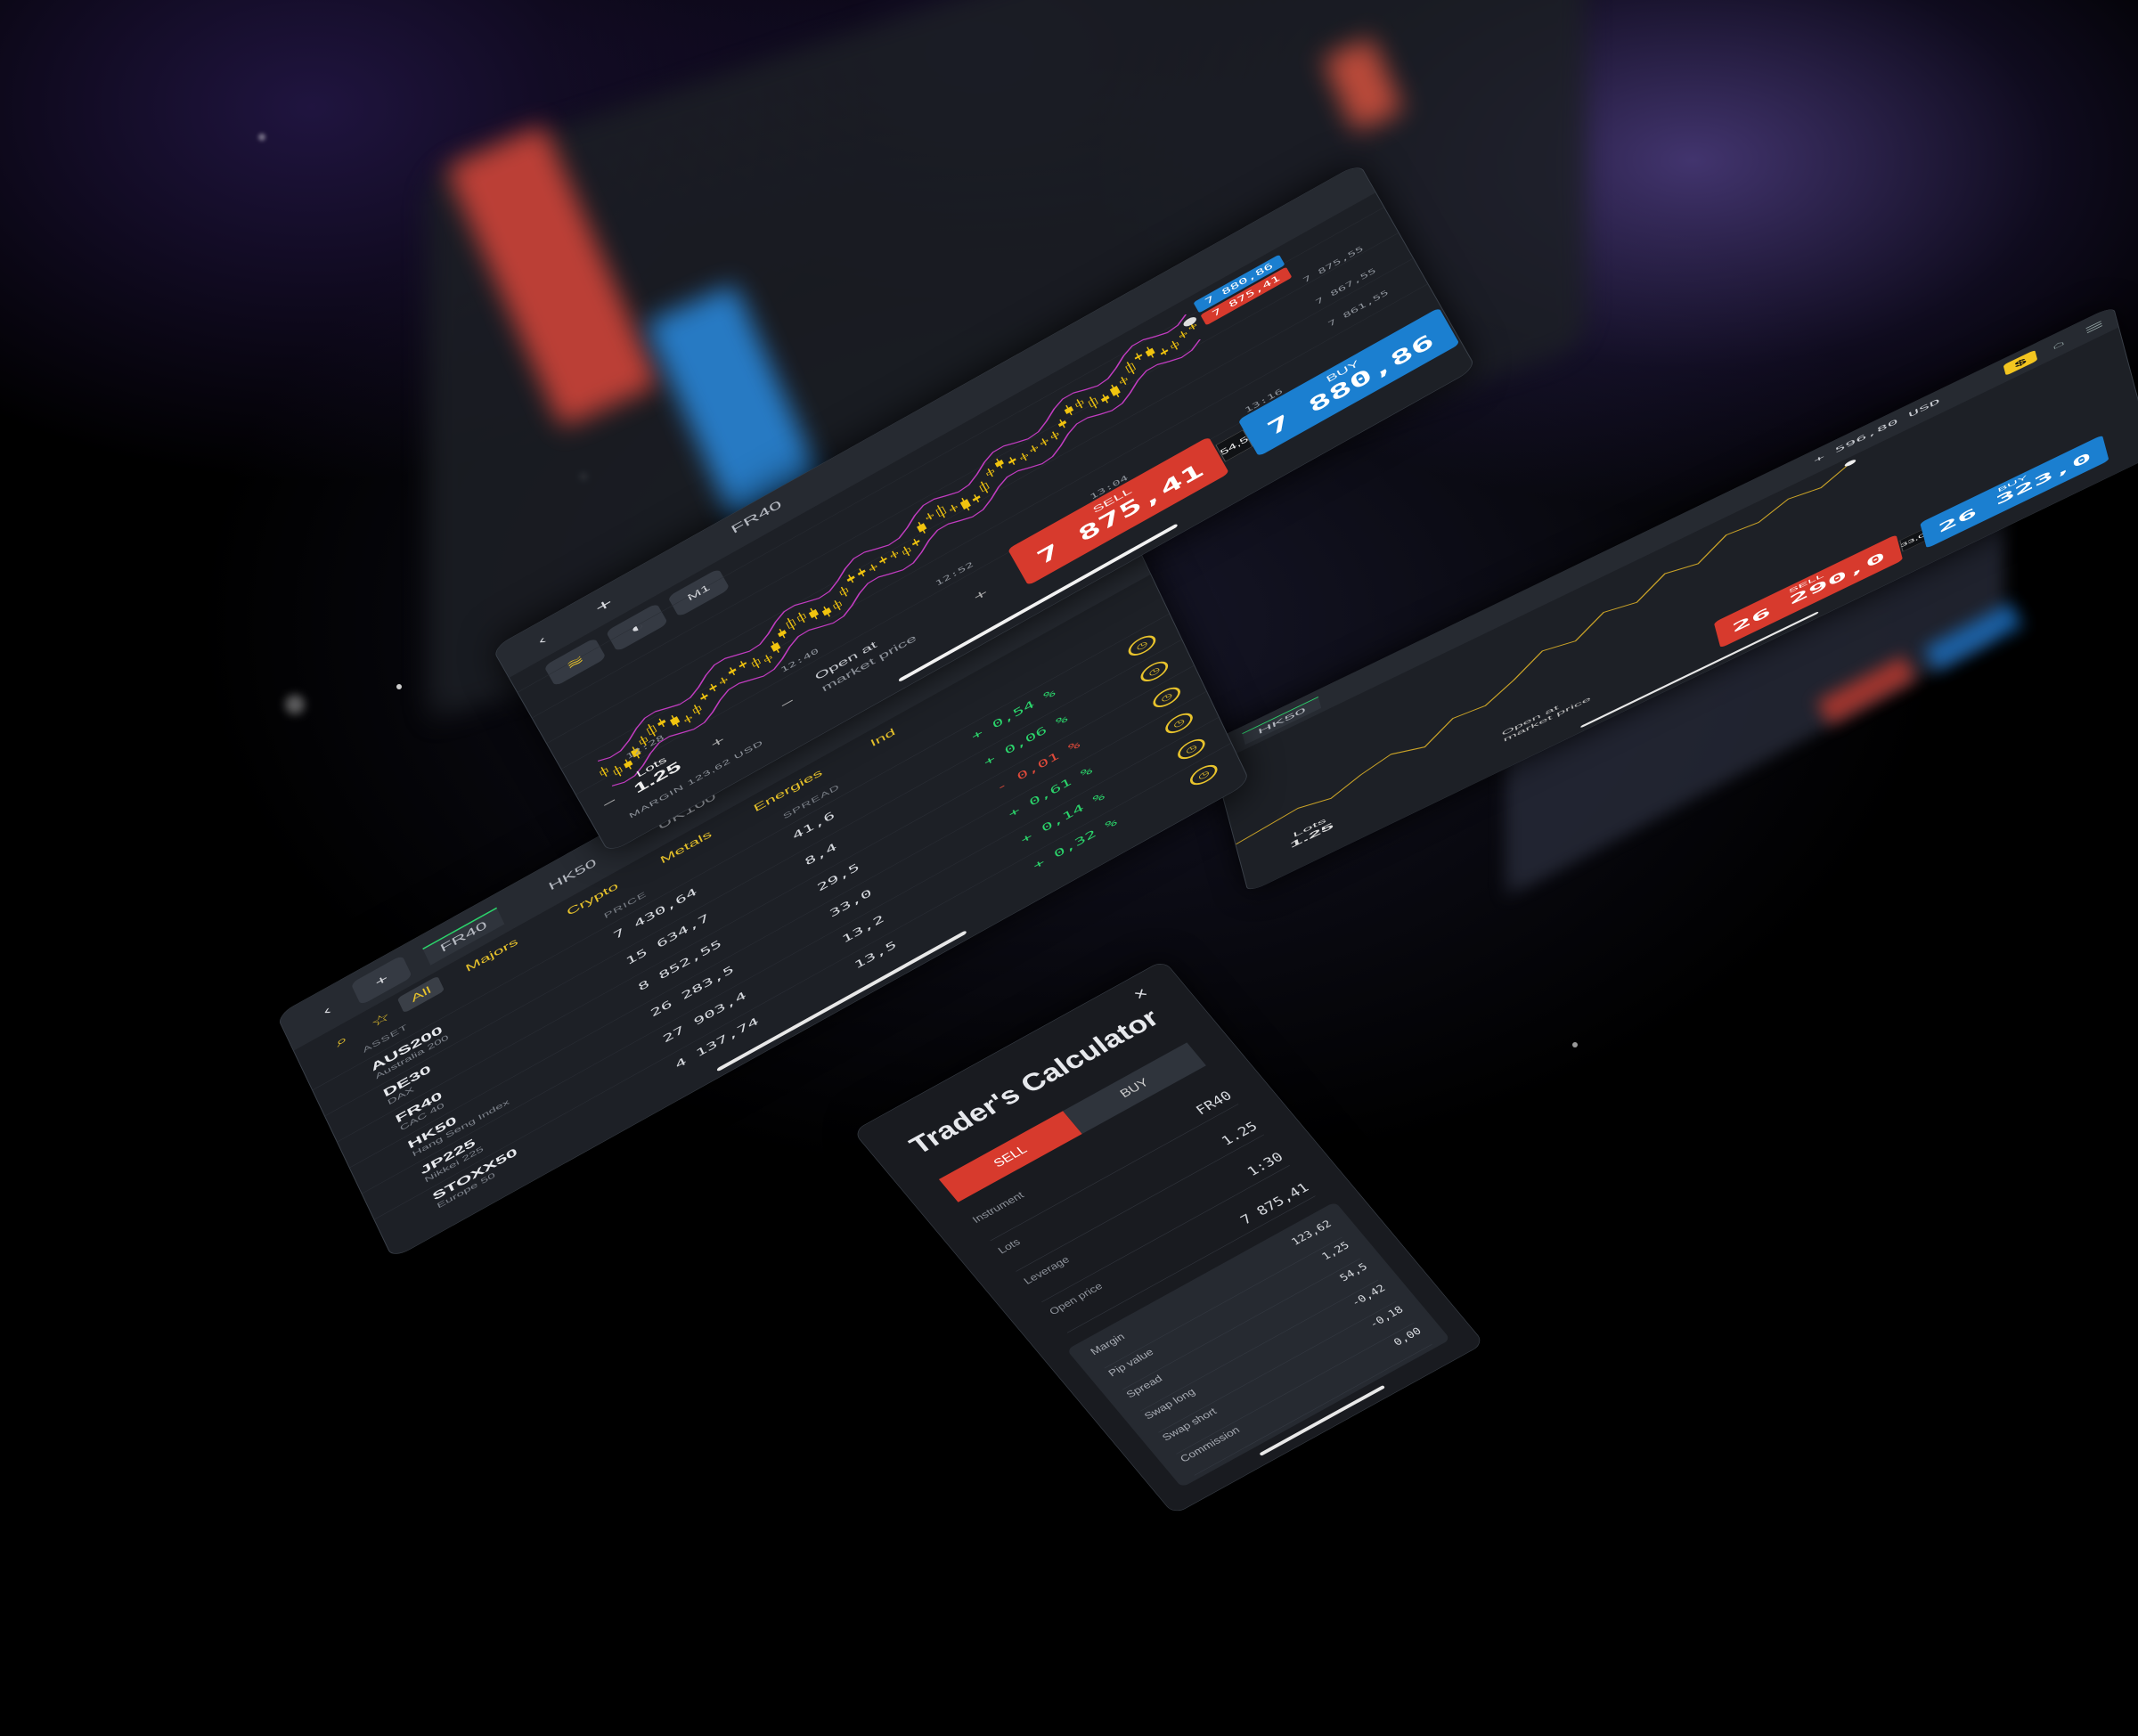  What do you see at coordinates (1009, 1246) in the screenshot?
I see `calc-field-label: Lots` at bounding box center [1009, 1246].